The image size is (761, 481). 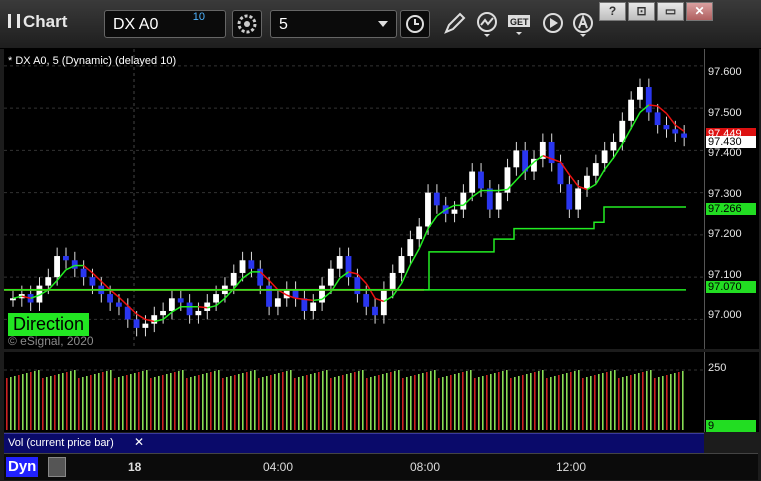 What do you see at coordinates (641, 11) in the screenshot?
I see `restore-button: ⊡` at bounding box center [641, 11].